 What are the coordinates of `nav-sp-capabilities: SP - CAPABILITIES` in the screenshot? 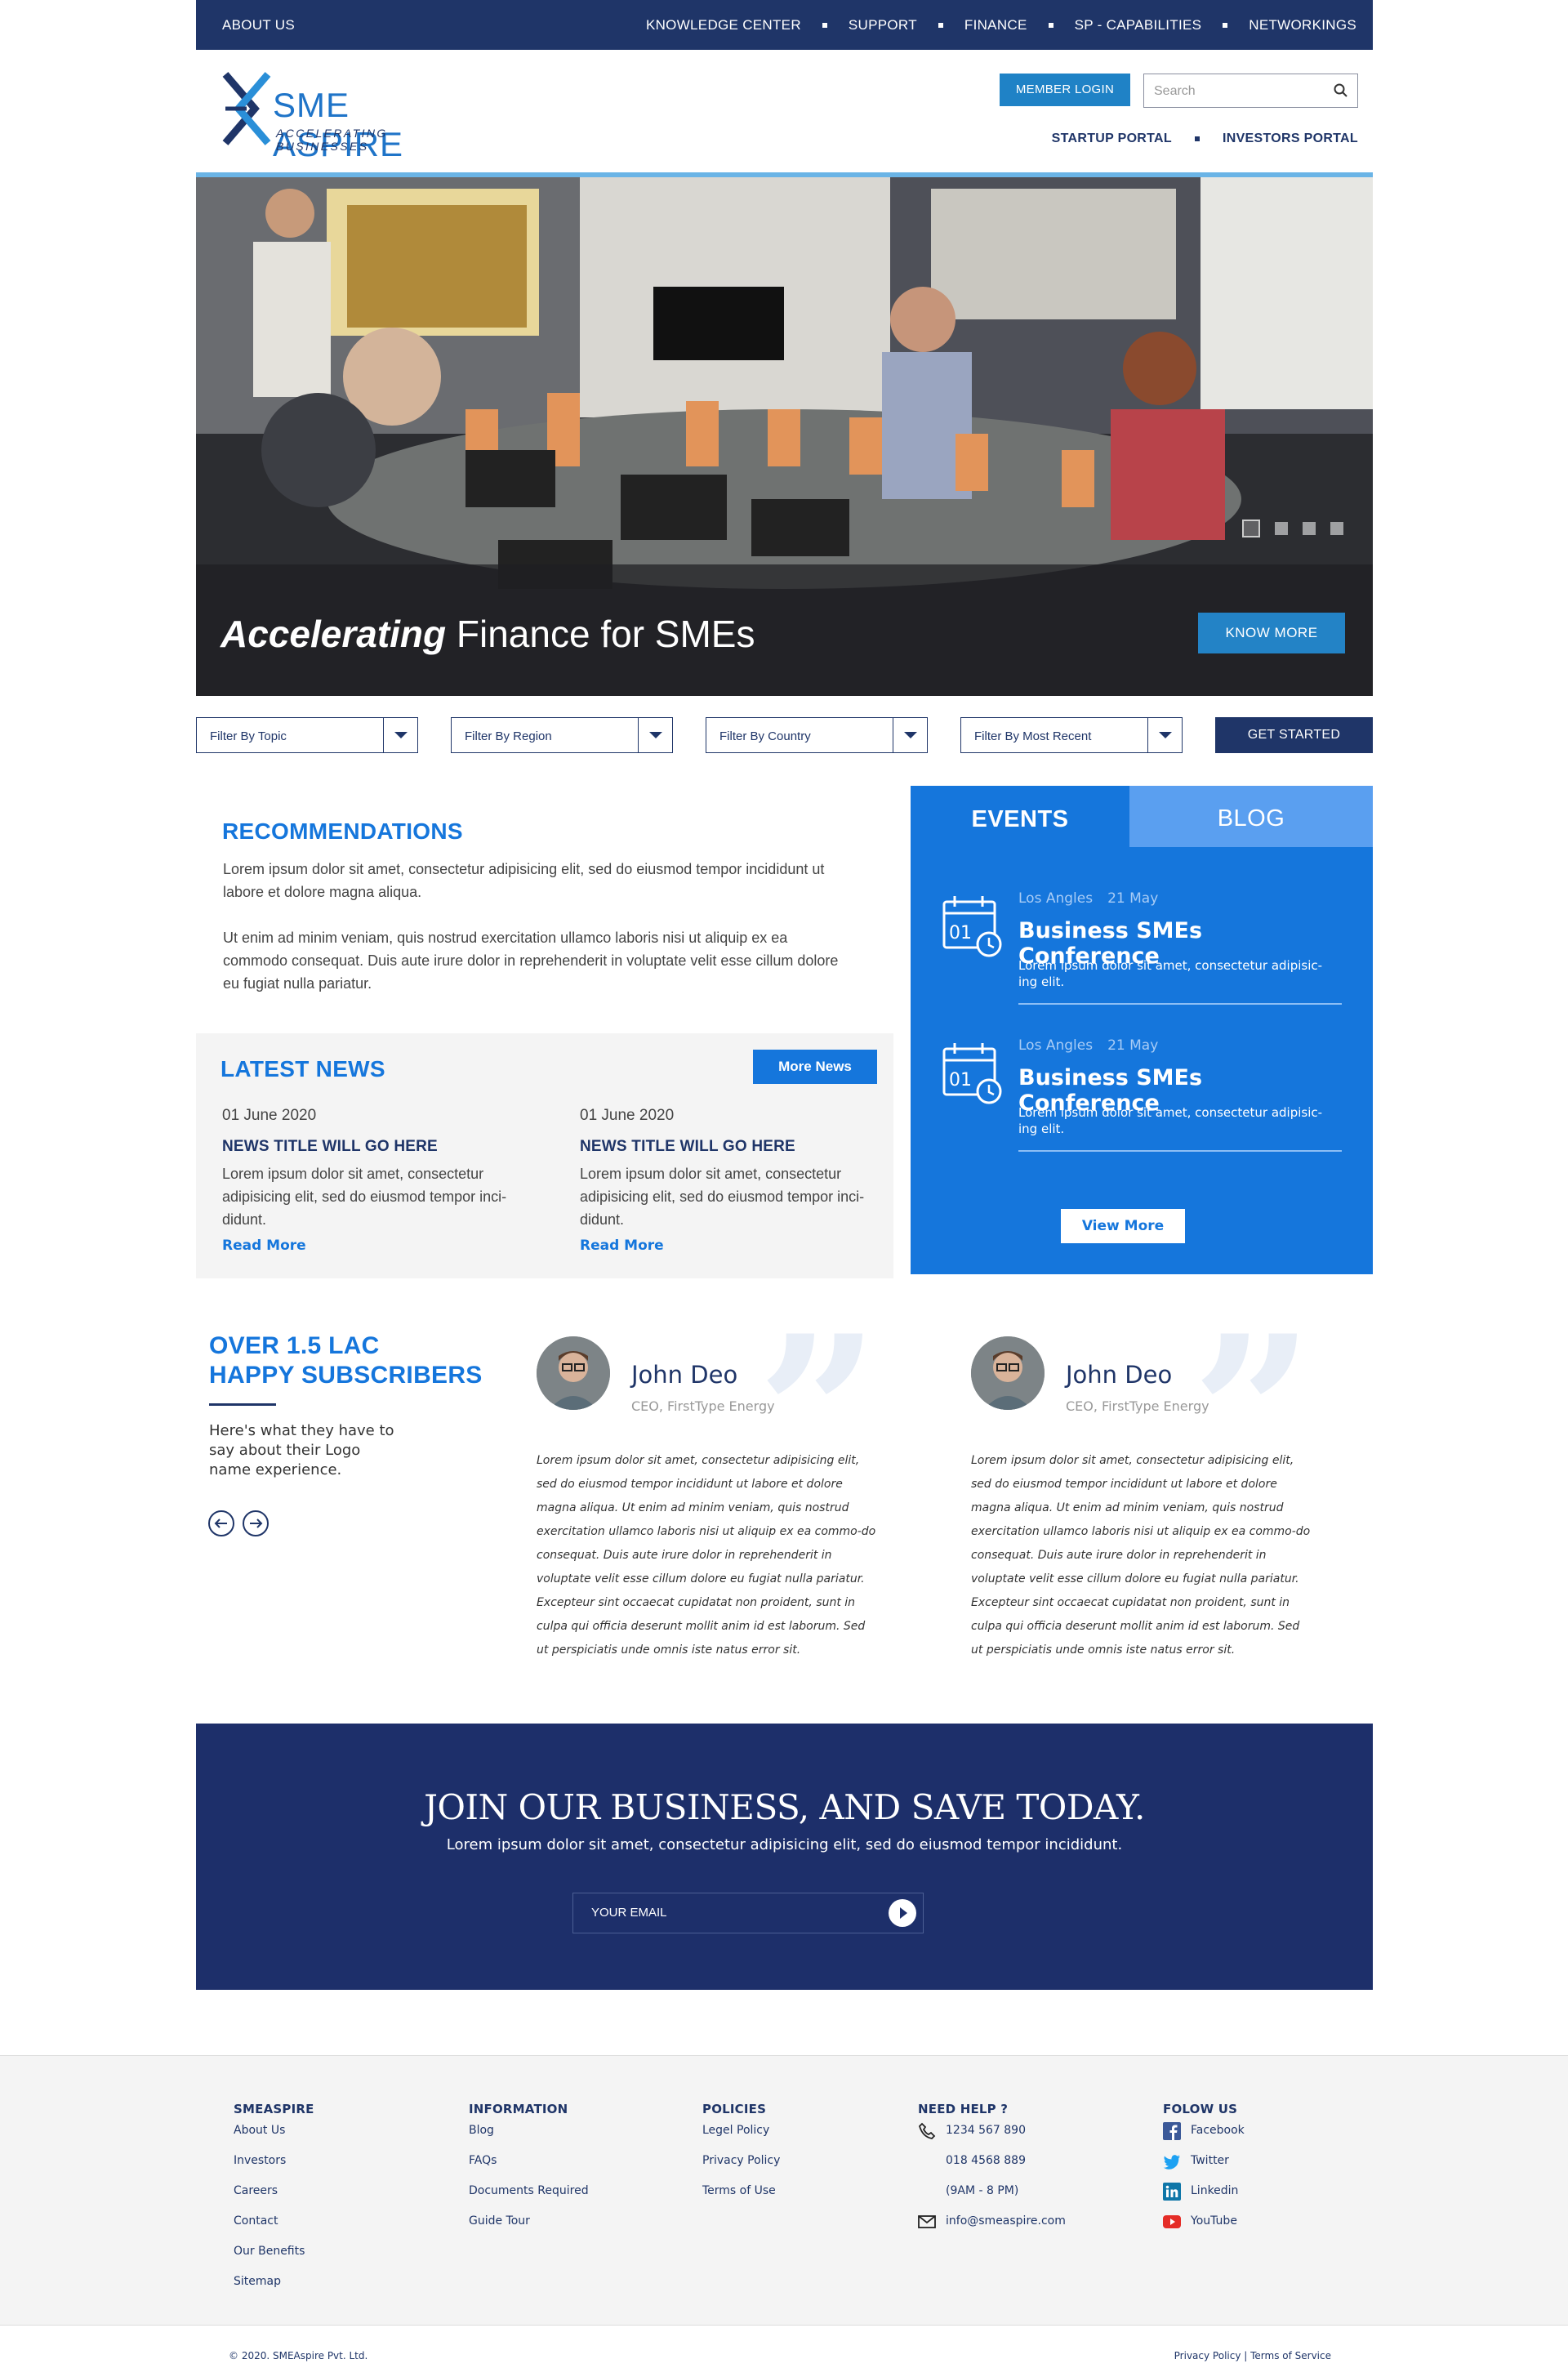 It's located at (1138, 25).